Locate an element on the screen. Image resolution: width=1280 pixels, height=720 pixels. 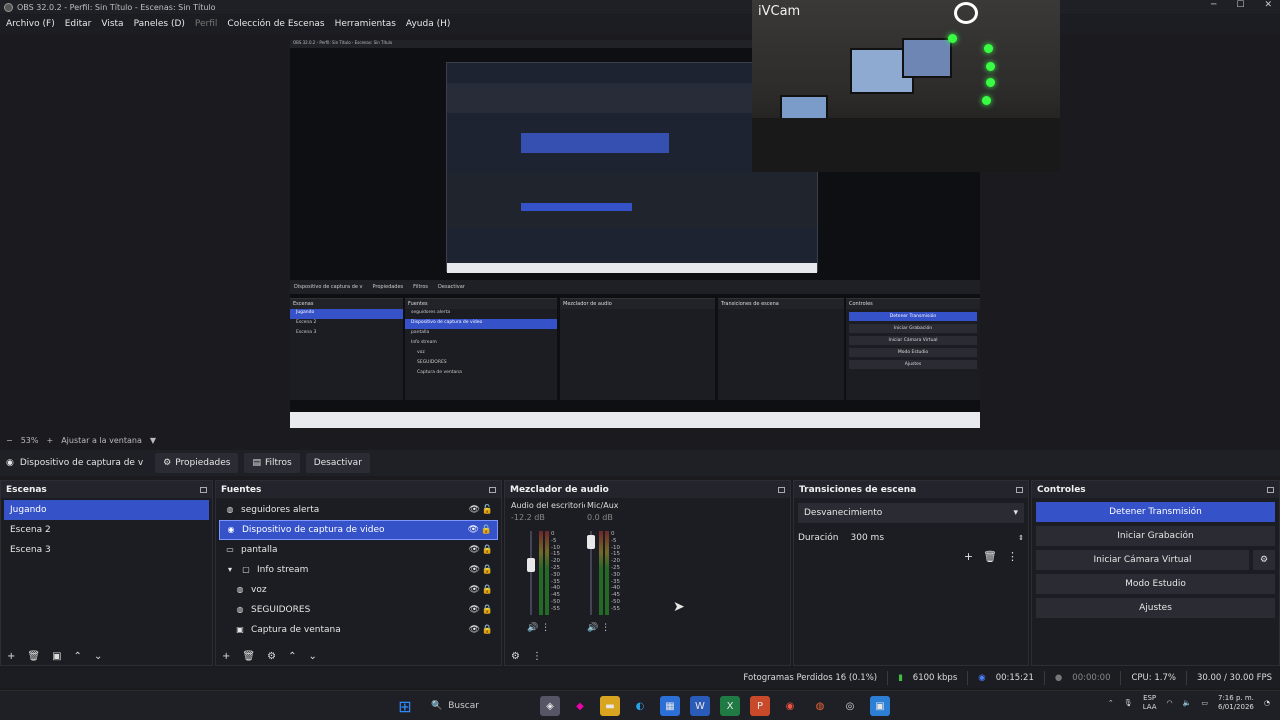
wifi-icon: ◠ is located at coordinates (1170, 703).